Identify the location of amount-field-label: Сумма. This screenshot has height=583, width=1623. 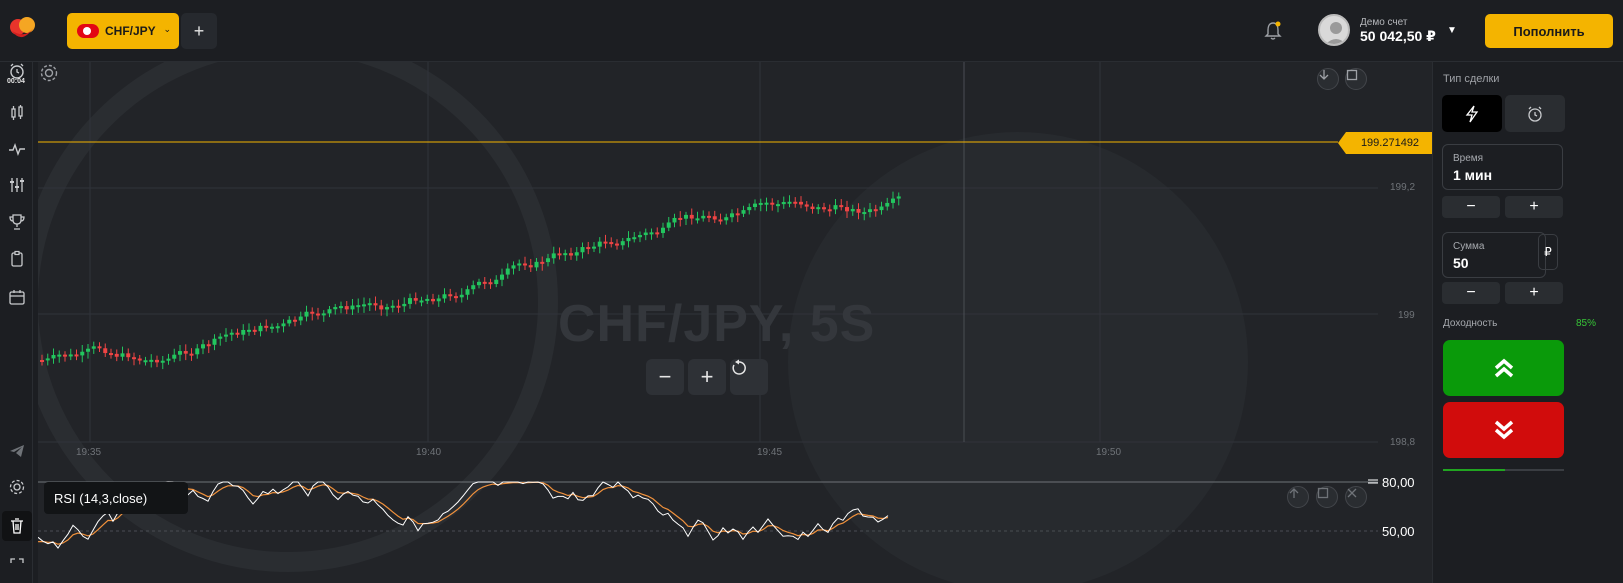
(1469, 246).